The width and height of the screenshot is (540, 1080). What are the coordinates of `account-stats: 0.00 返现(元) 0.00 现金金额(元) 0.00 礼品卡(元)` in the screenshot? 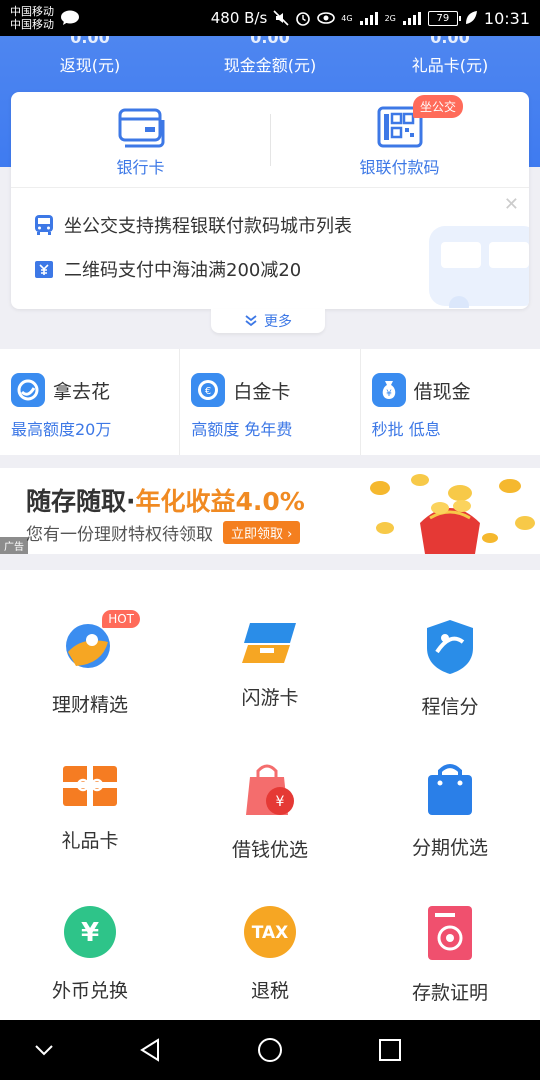 It's located at (270, 56).